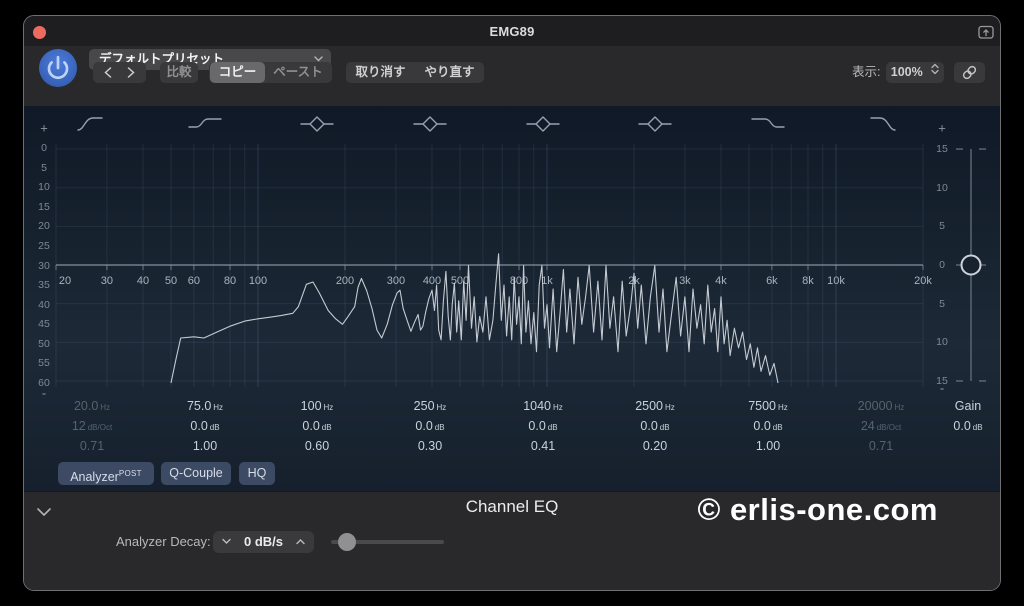 The image size is (1024, 606). Describe the element at coordinates (131, 72) in the screenshot. I see `chevron-right-icon` at that location.